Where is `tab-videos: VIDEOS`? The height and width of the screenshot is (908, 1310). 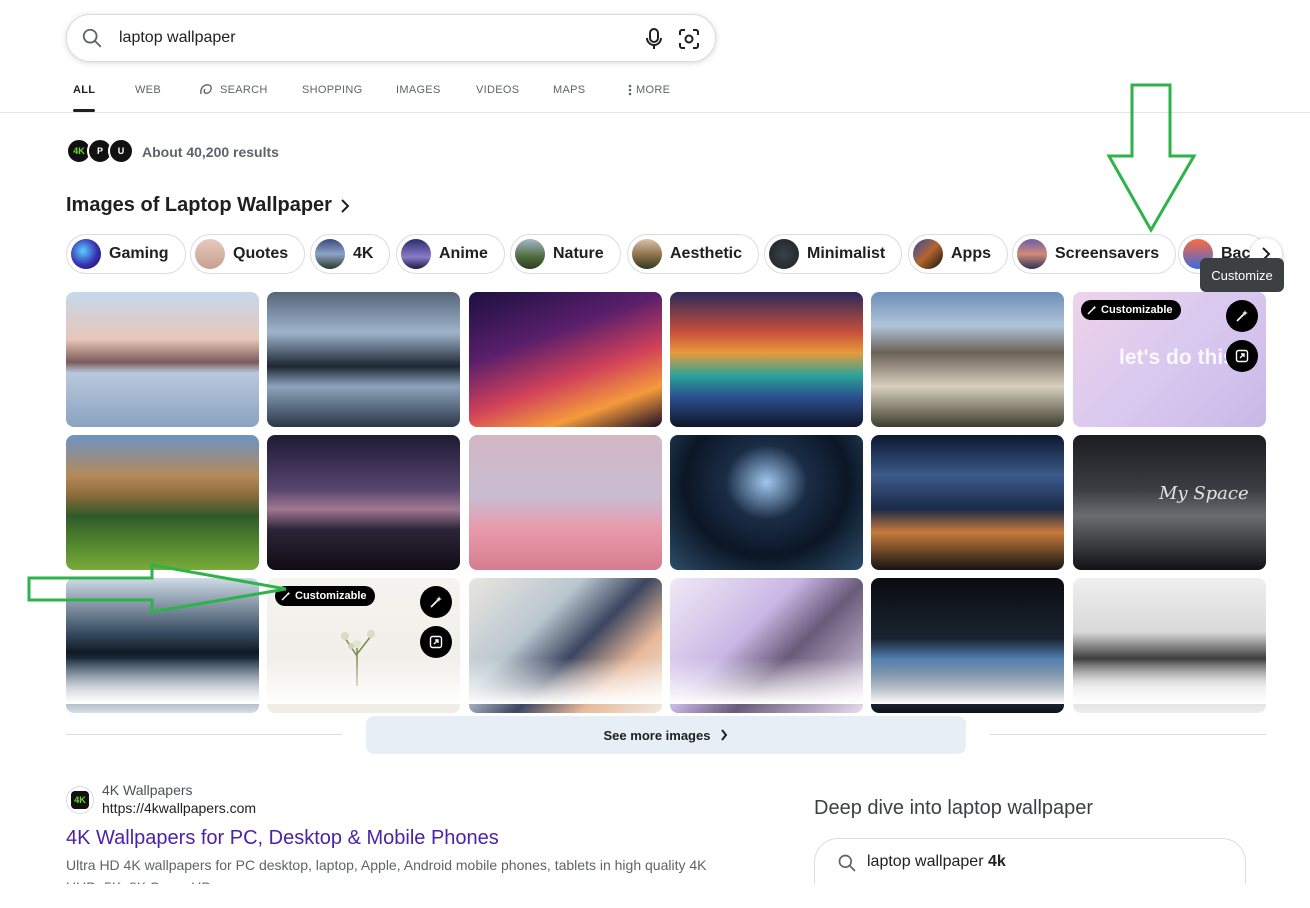
tab-videos: VIDEOS is located at coordinates (497, 90).